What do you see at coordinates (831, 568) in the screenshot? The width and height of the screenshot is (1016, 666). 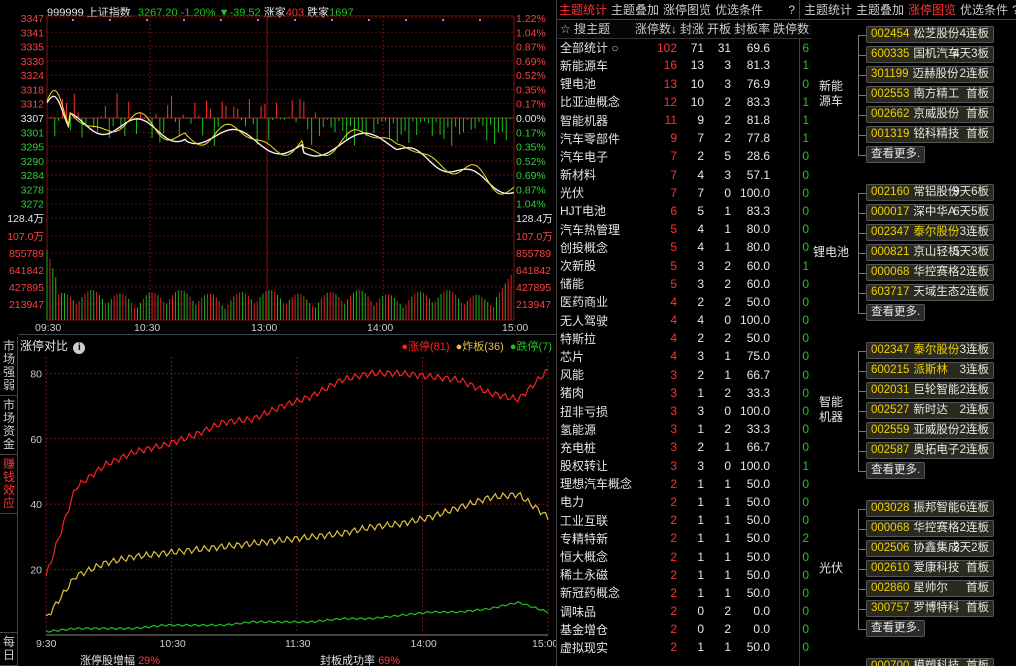 I see `group-name: 光伏` at bounding box center [831, 568].